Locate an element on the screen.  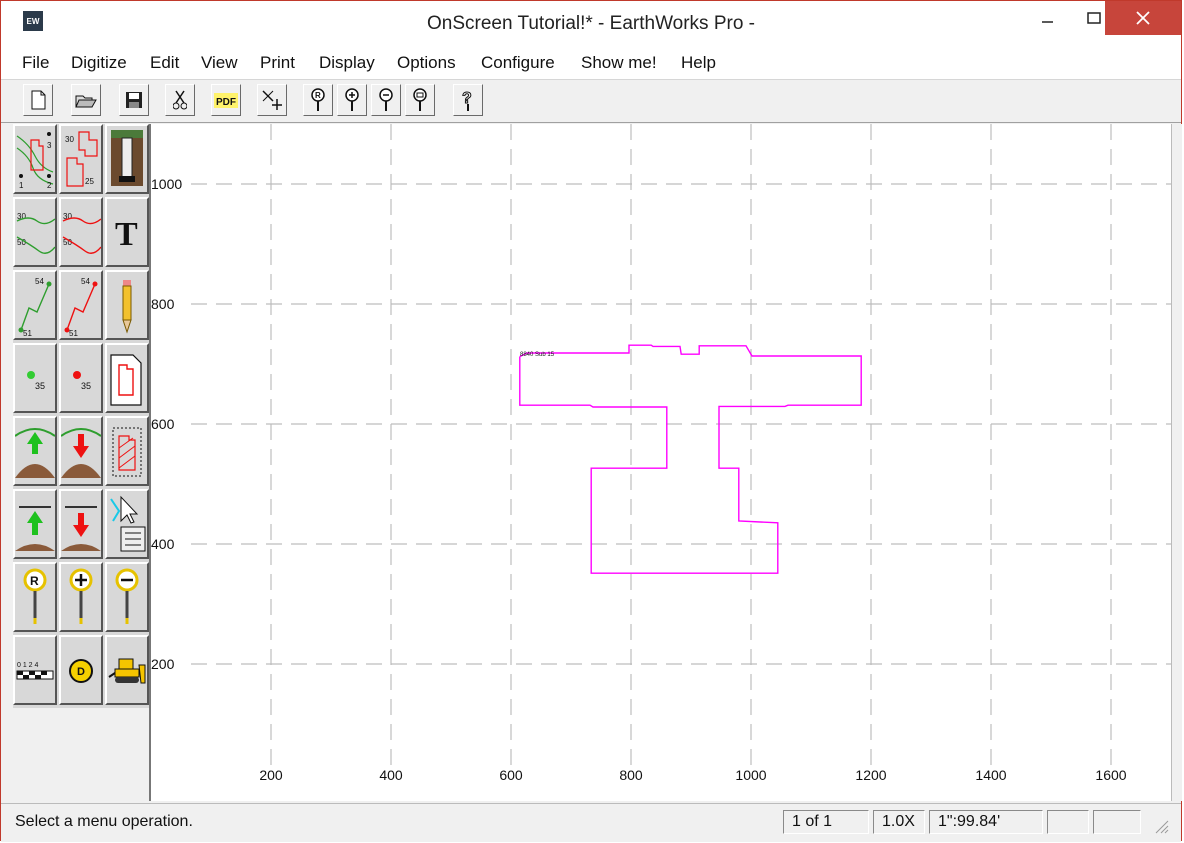
open-folder-icon is located at coordinates (86, 101).